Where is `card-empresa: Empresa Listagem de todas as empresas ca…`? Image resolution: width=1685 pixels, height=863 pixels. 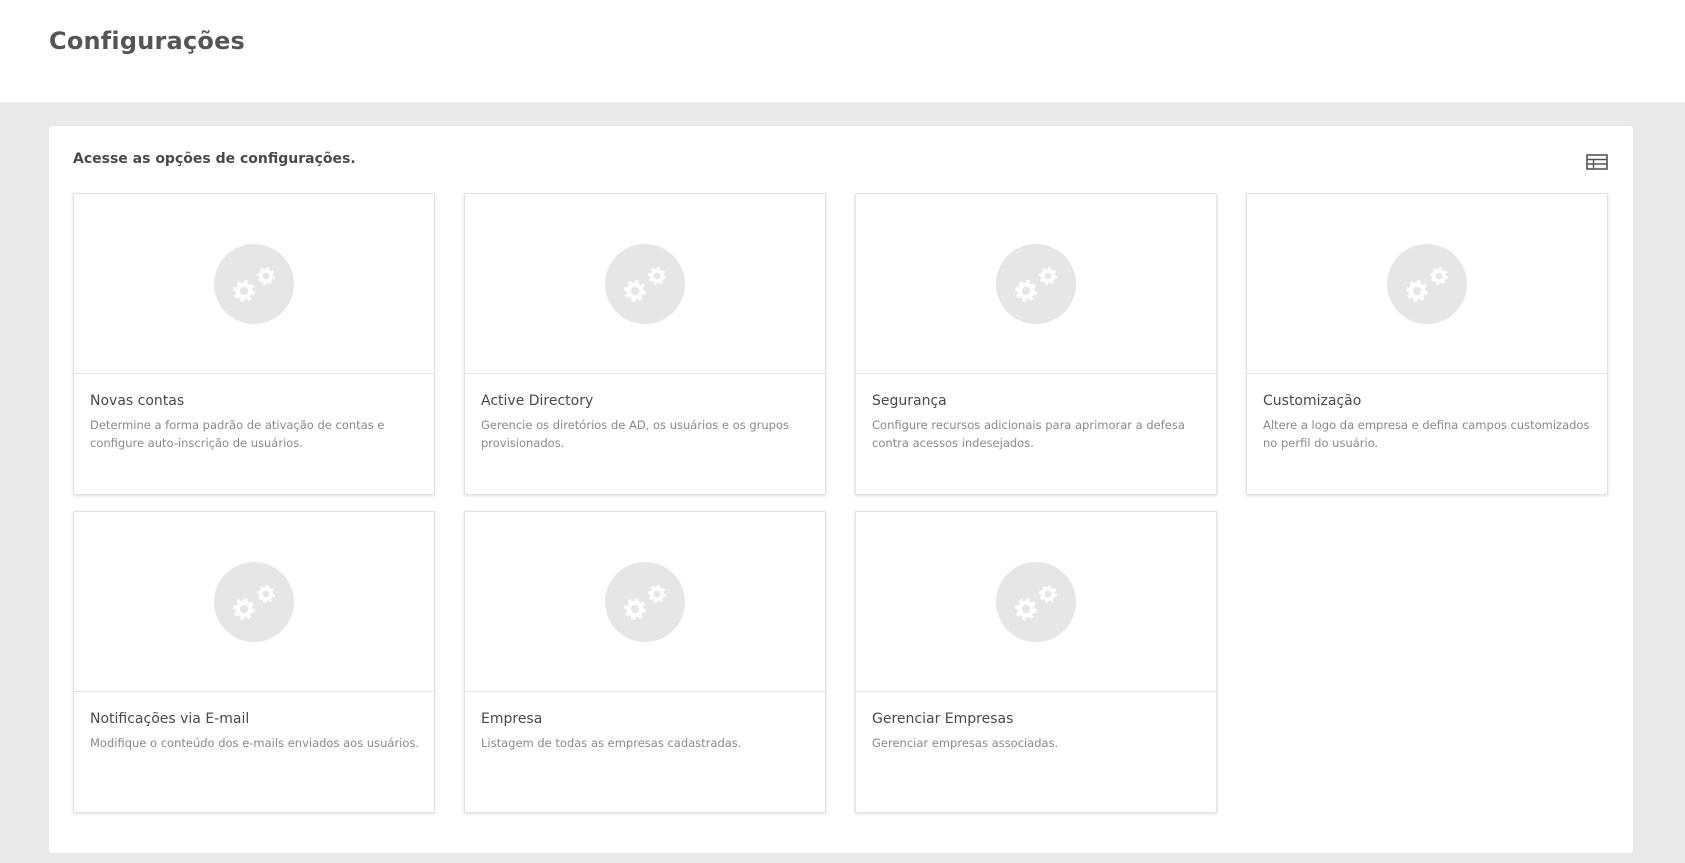
card-empresa: Empresa Listagem de todas as empresas ca… is located at coordinates (645, 662).